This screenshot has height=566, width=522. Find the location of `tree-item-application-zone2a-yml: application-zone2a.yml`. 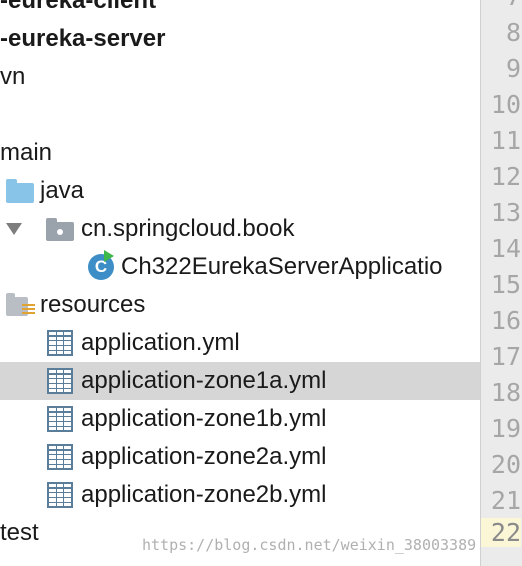

tree-item-application-zone2a-yml: application-zone2a.yml is located at coordinates (240, 457).